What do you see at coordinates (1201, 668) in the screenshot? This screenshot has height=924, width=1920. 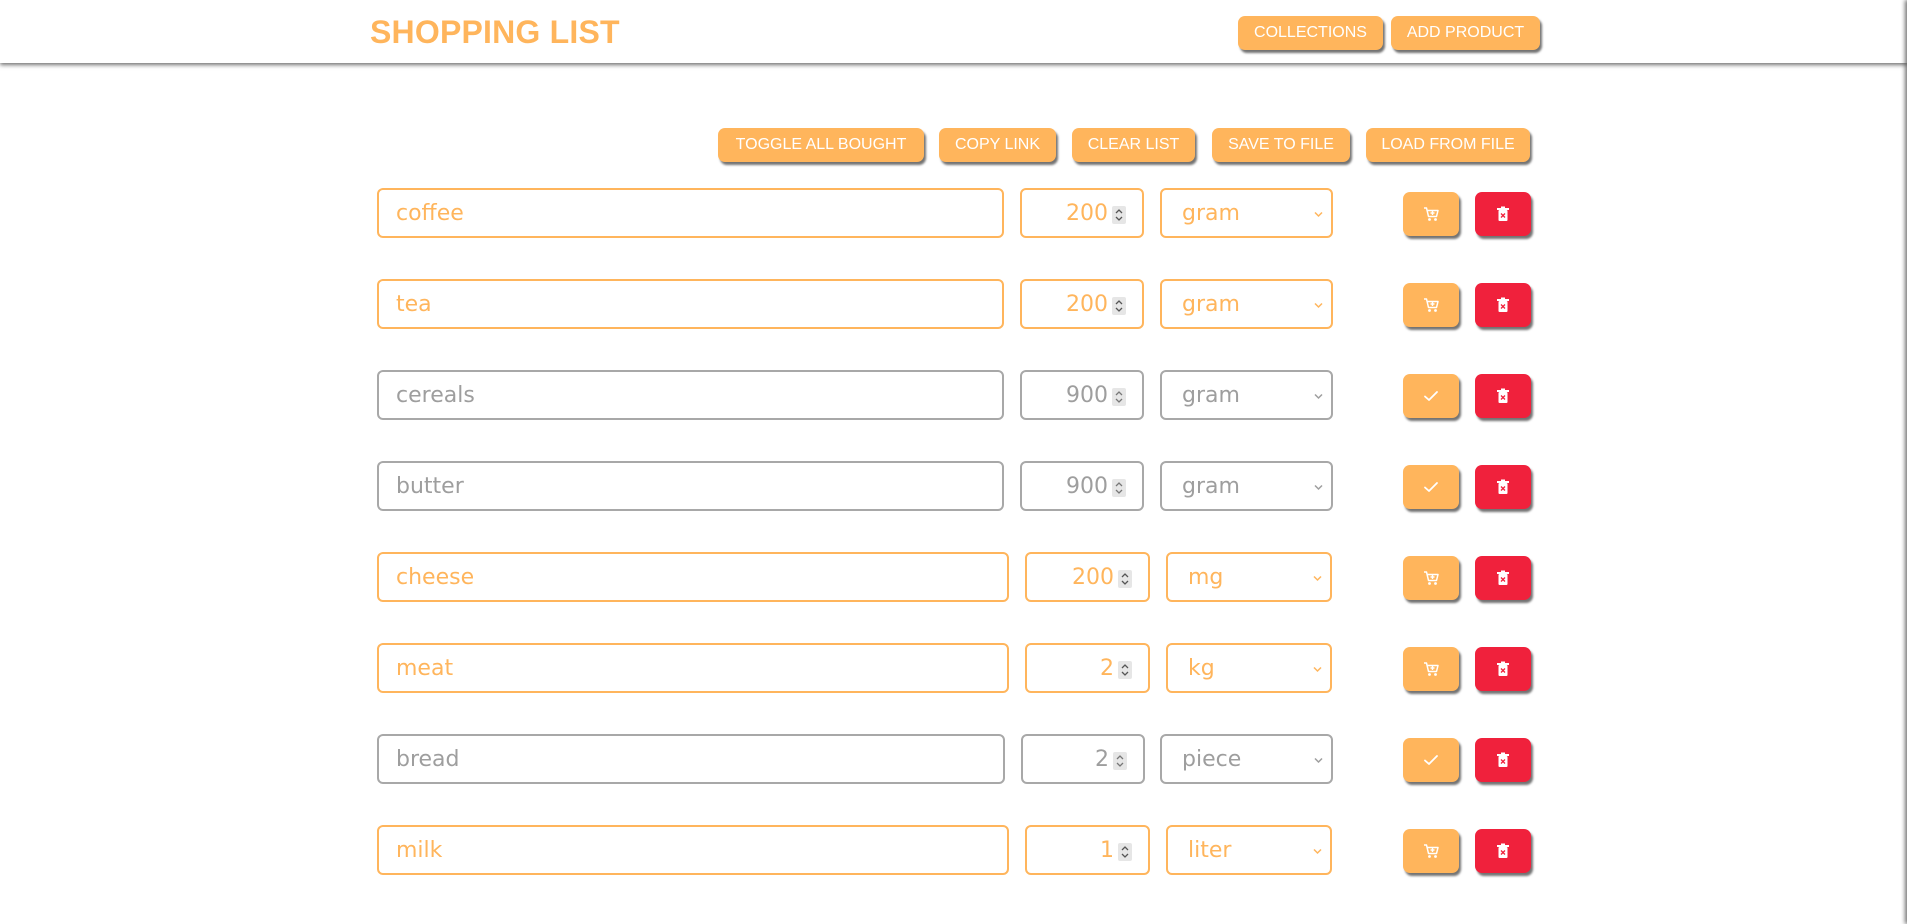 I see `unit-value: kg` at bounding box center [1201, 668].